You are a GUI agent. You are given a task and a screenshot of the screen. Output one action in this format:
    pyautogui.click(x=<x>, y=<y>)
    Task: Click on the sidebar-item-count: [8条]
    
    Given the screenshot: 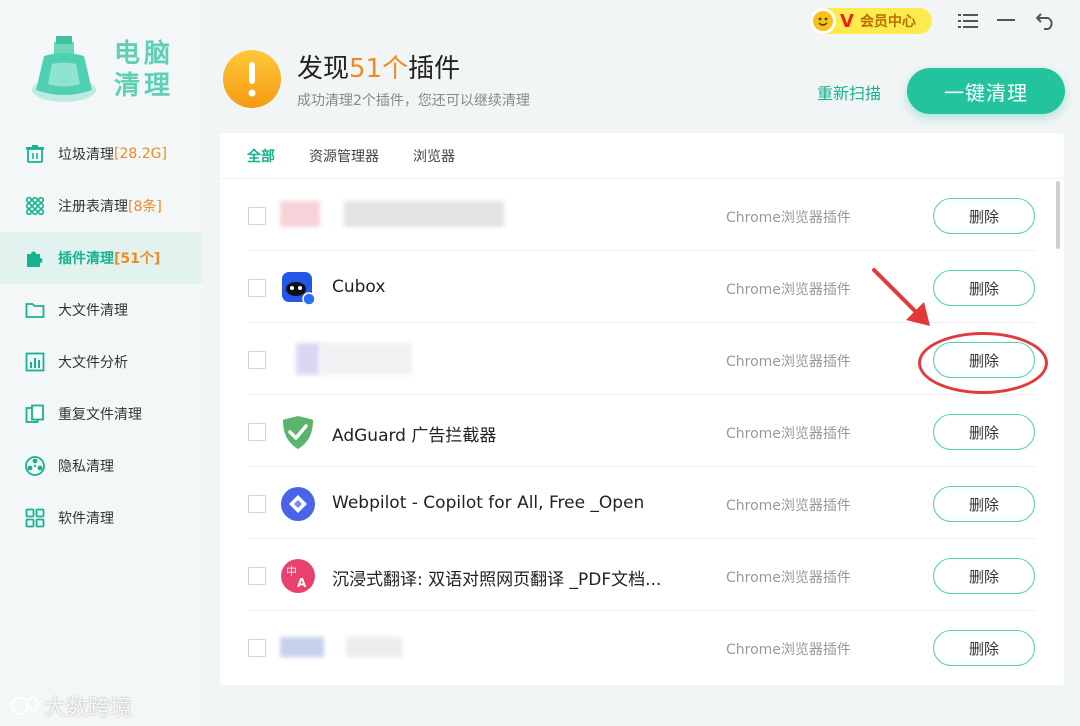 What is the action you would take?
    pyautogui.click(x=145, y=207)
    